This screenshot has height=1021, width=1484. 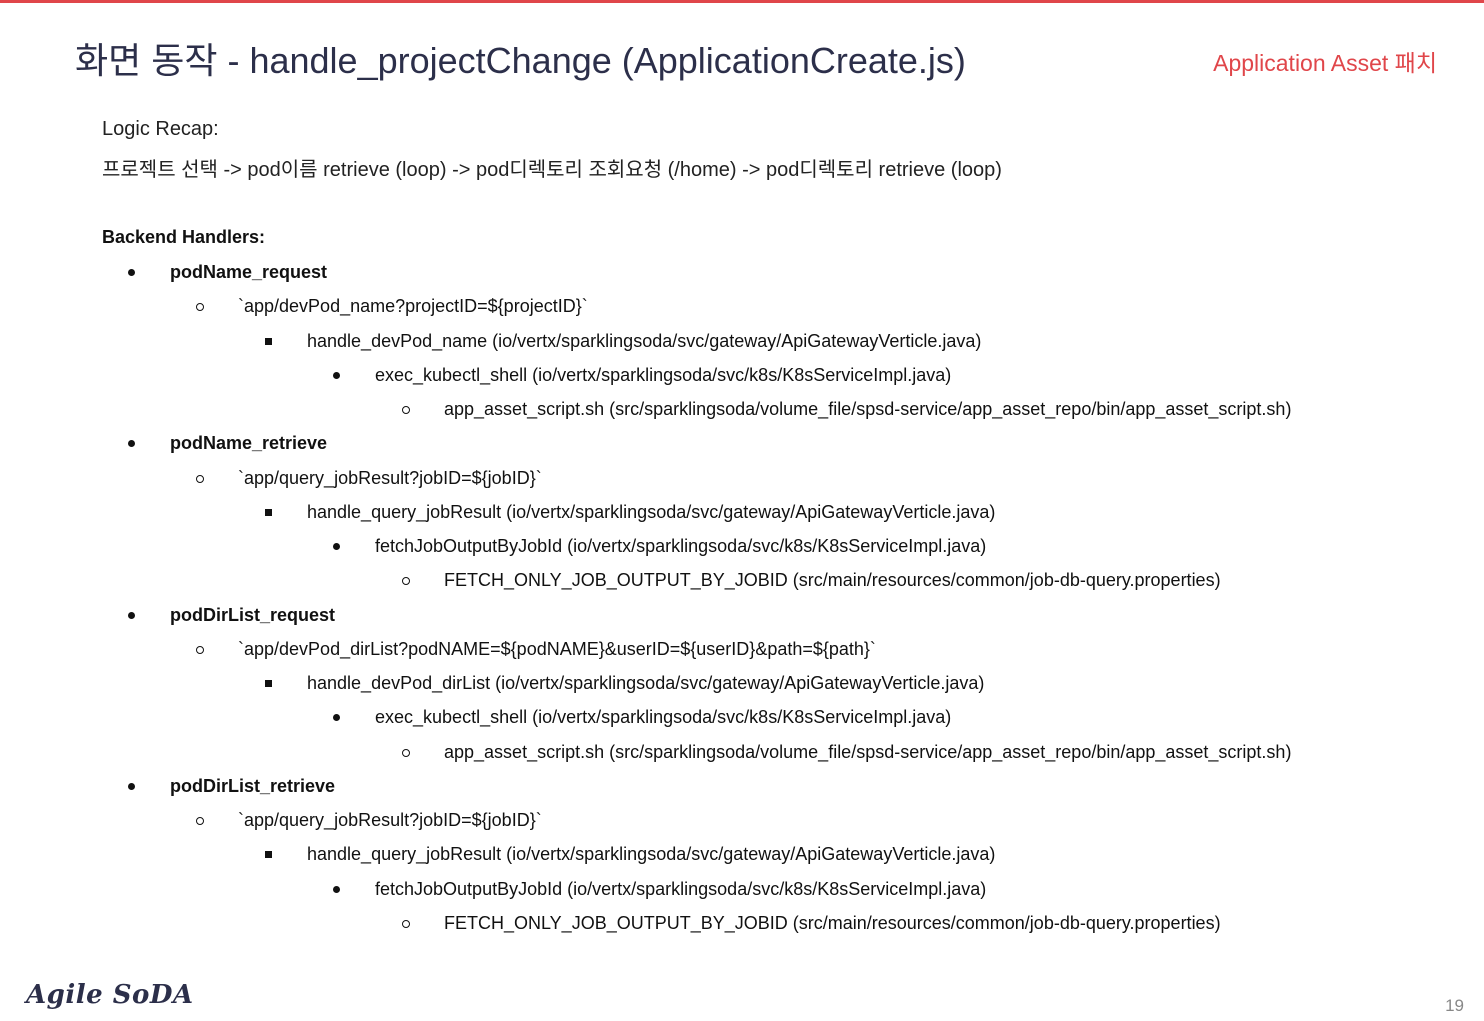 I want to click on handler-item-text: podDirList_request, so click(x=253, y=614).